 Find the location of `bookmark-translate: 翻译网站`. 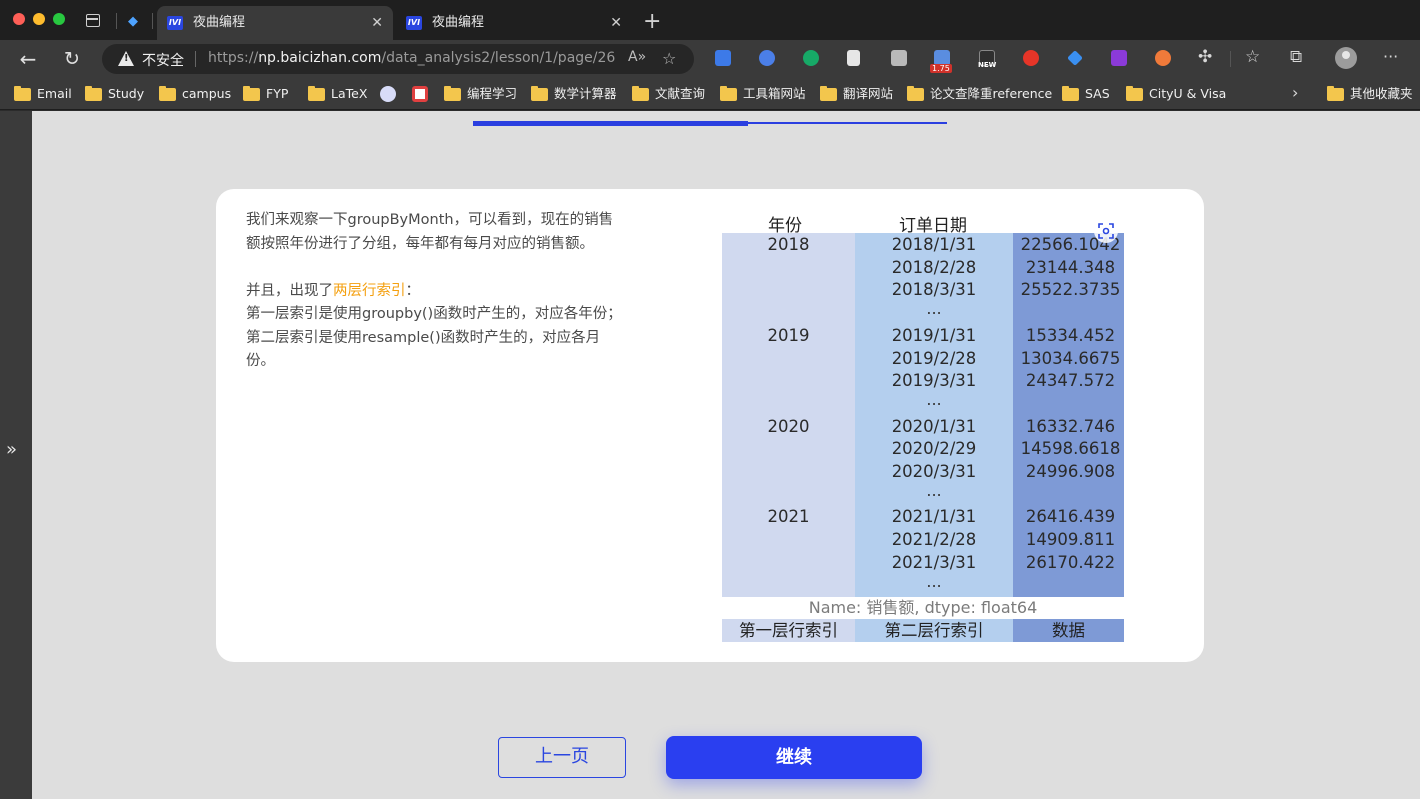

bookmark-translate: 翻译网站 is located at coordinates (856, 94).